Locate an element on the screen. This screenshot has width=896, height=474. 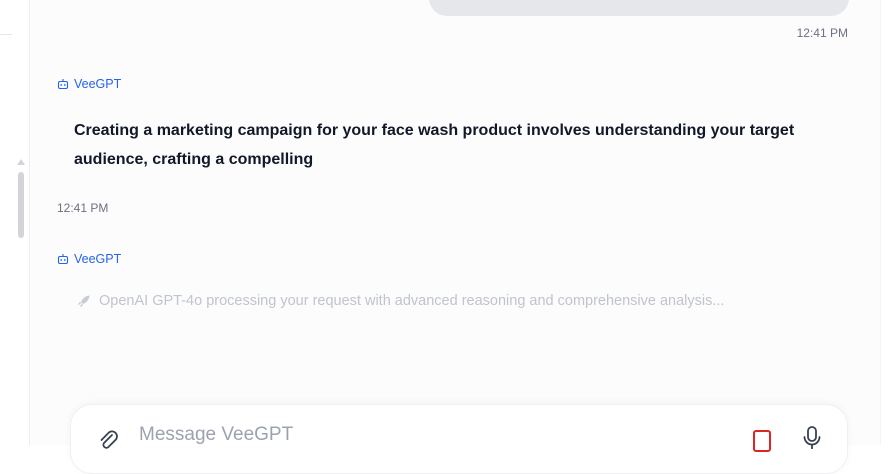
paperclip-icon is located at coordinates (108, 440).